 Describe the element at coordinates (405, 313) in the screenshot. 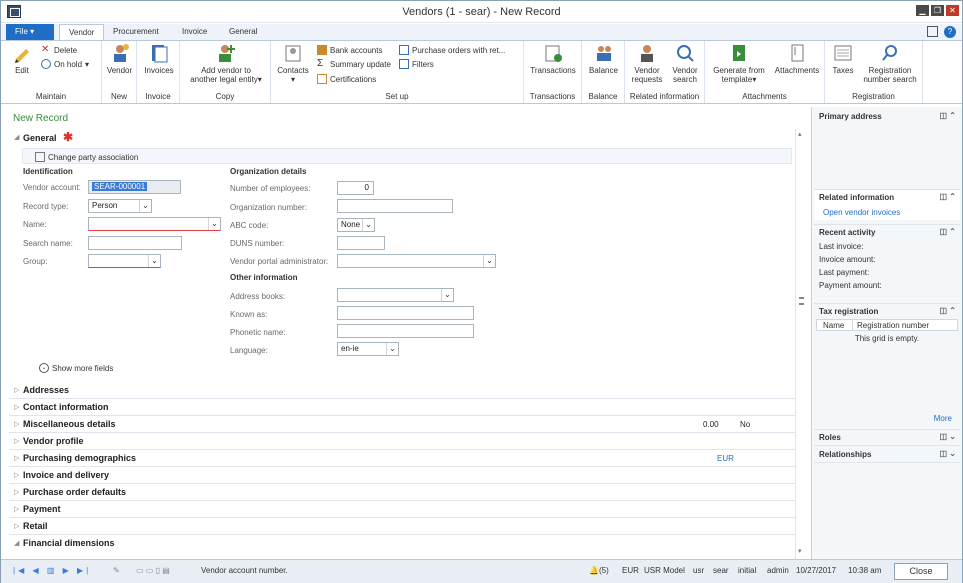

I see `known-as-field` at that location.